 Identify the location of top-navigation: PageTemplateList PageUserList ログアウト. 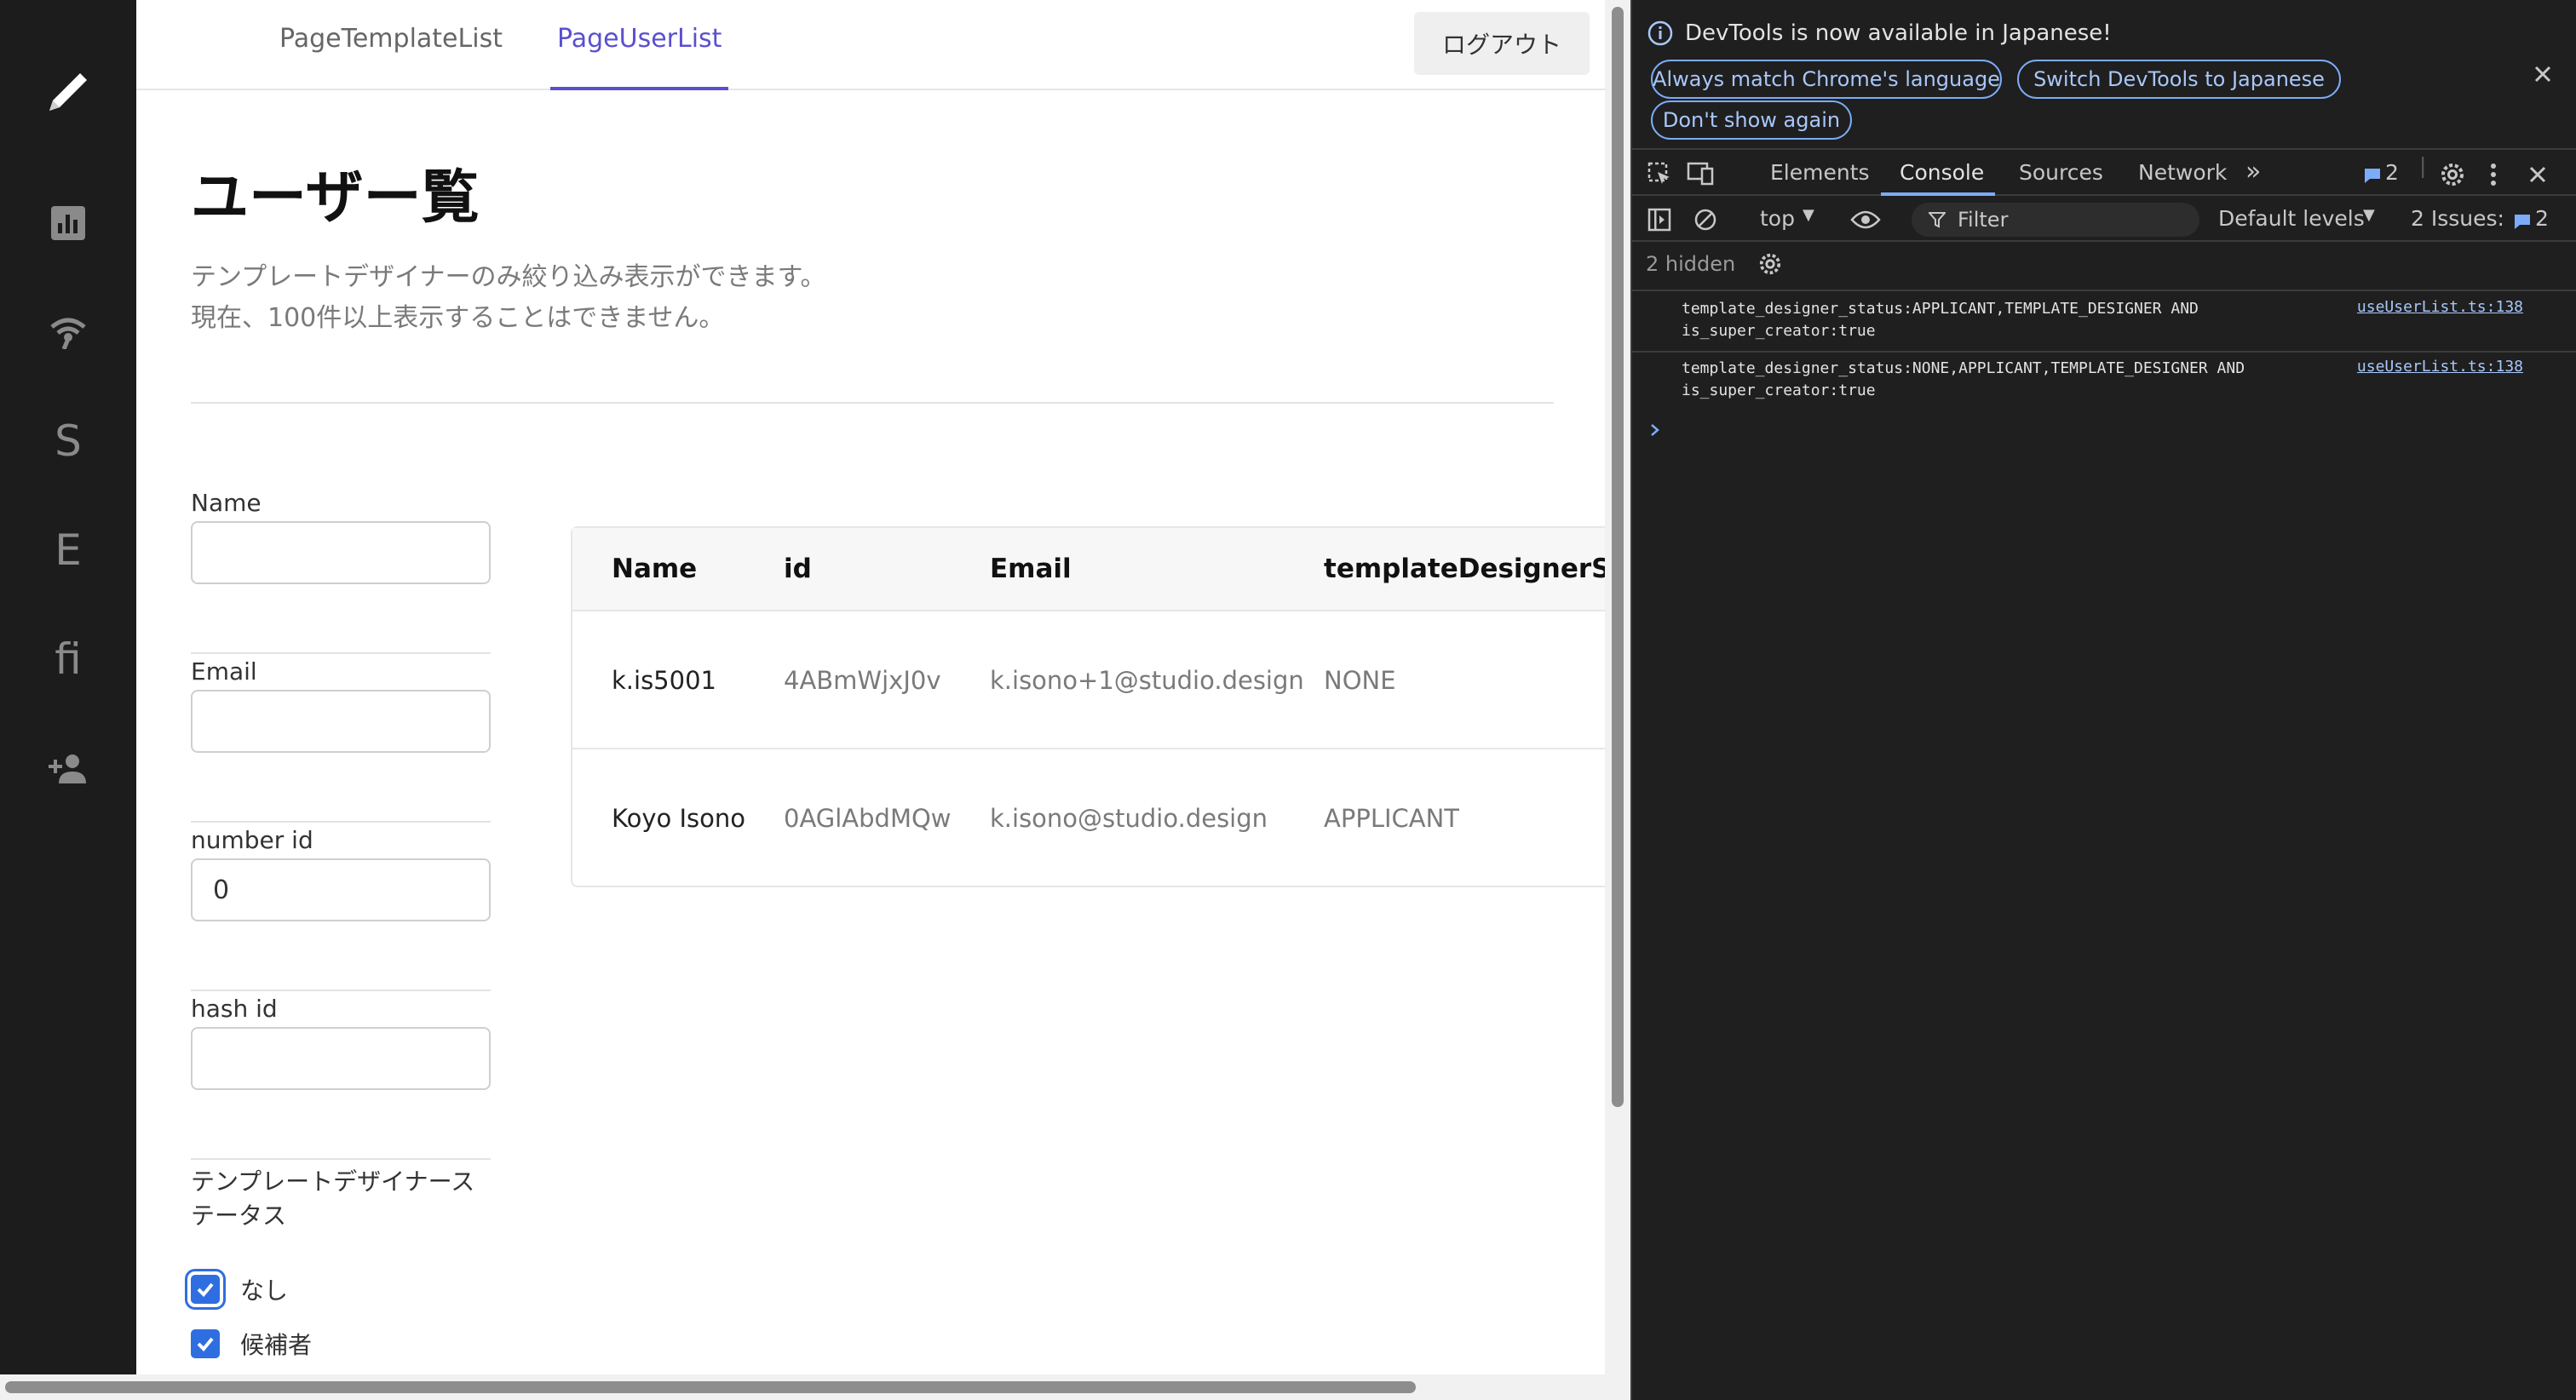
(871, 45).